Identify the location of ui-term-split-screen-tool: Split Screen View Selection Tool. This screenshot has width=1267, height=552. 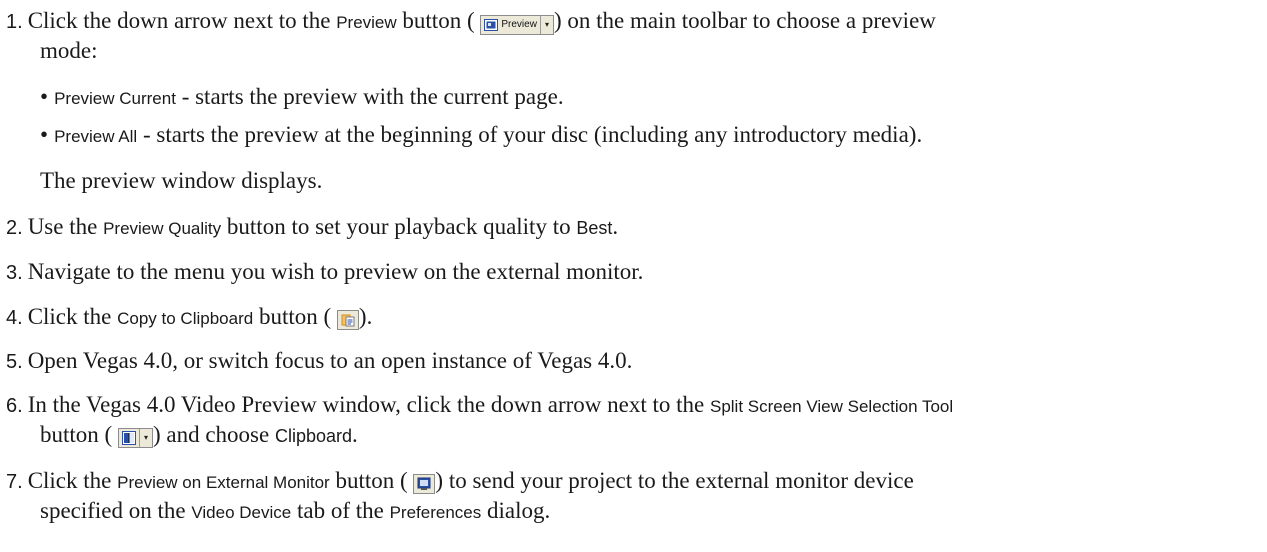
(831, 406).